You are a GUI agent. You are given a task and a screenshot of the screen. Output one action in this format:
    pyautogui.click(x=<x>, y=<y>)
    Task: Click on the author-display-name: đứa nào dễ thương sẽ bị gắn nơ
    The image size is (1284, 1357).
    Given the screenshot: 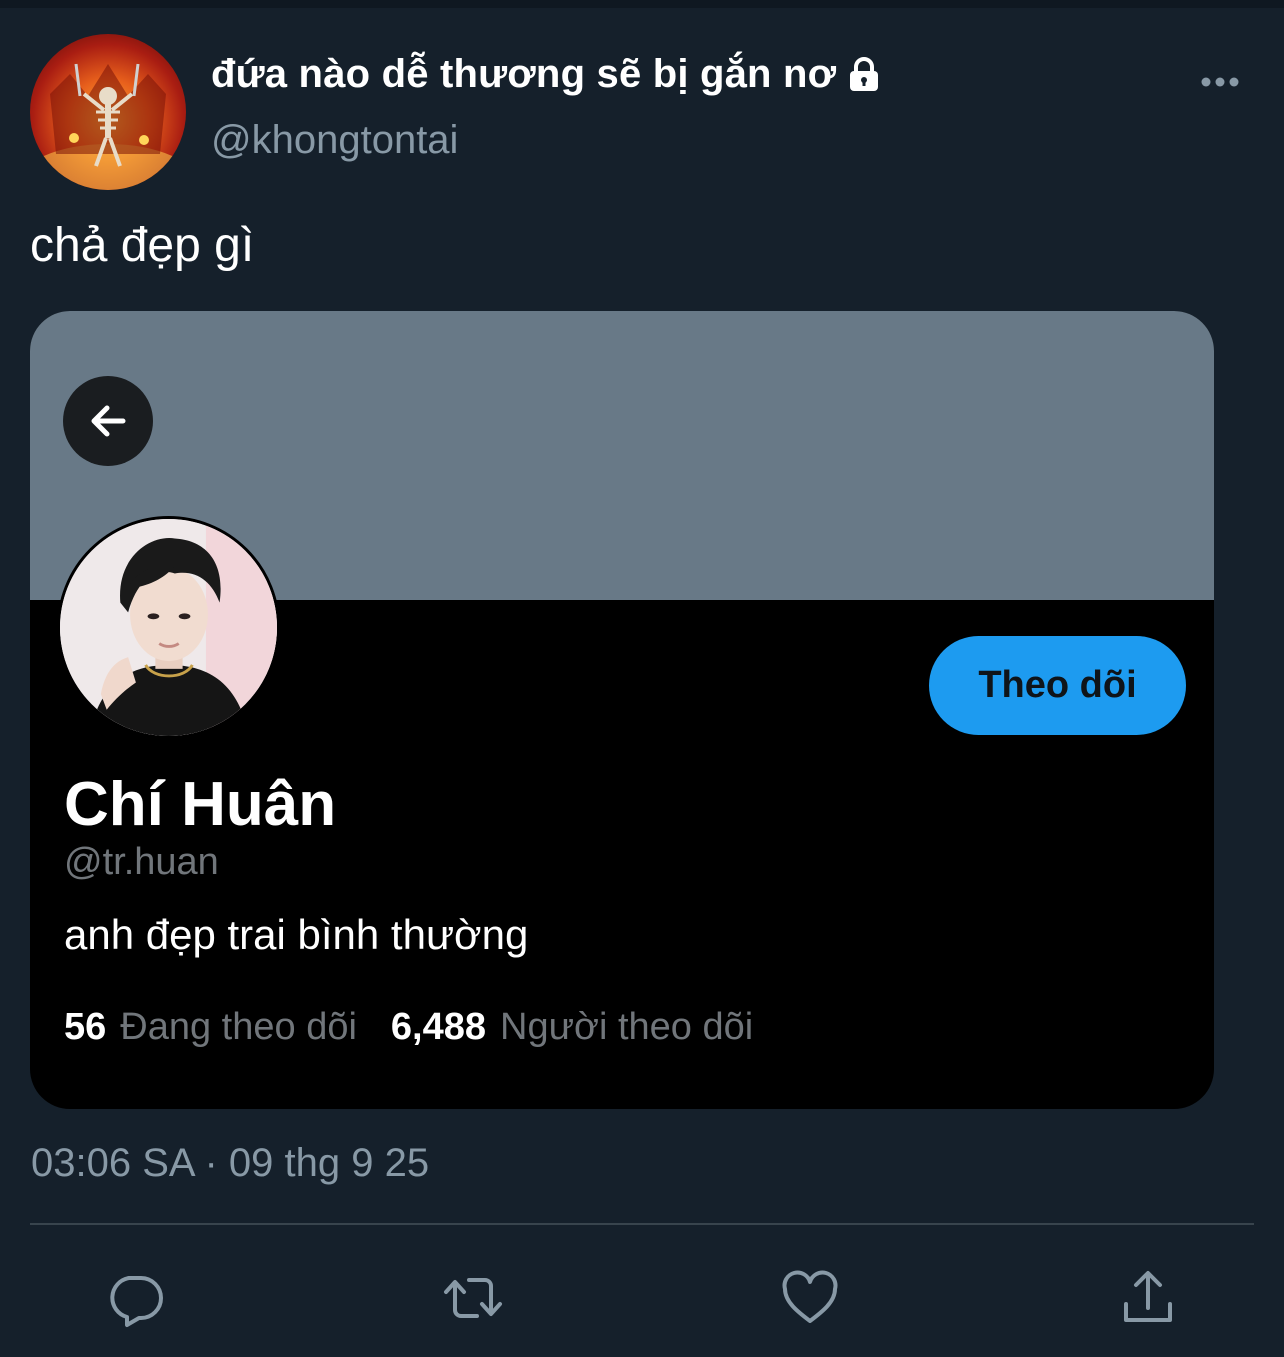 What is the action you would take?
    pyautogui.click(x=547, y=74)
    